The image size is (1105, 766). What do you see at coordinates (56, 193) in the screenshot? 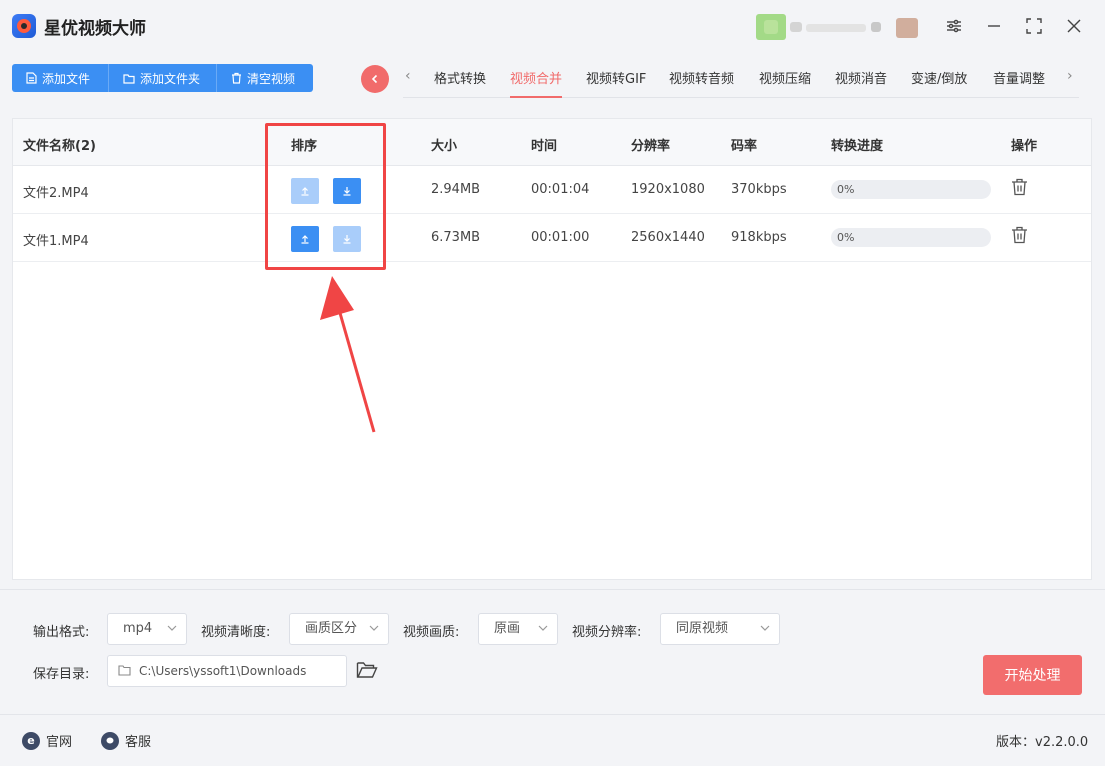
I see `file-name: 文件2.MP4` at bounding box center [56, 193].